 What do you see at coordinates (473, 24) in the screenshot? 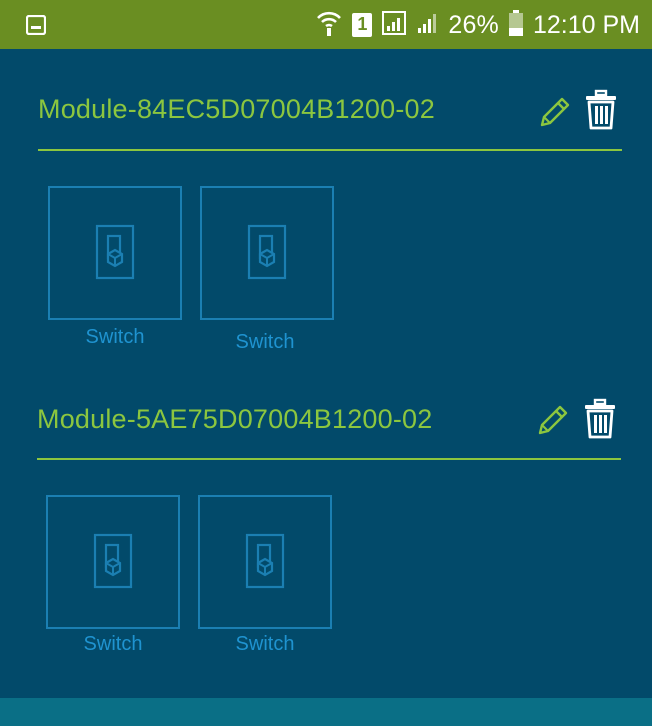
I see `battery-percent: 26%` at bounding box center [473, 24].